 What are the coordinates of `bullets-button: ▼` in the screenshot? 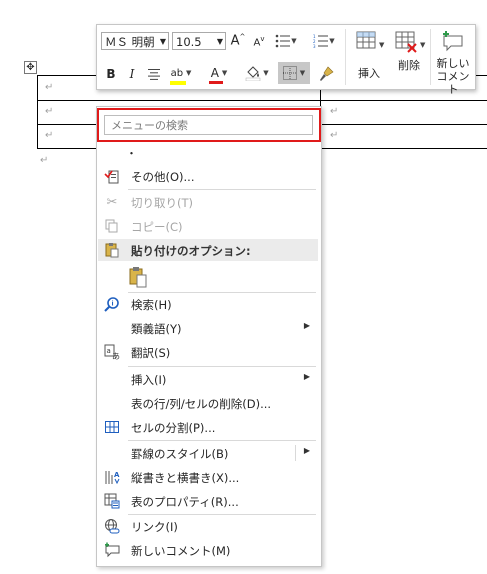 It's located at (286, 41).